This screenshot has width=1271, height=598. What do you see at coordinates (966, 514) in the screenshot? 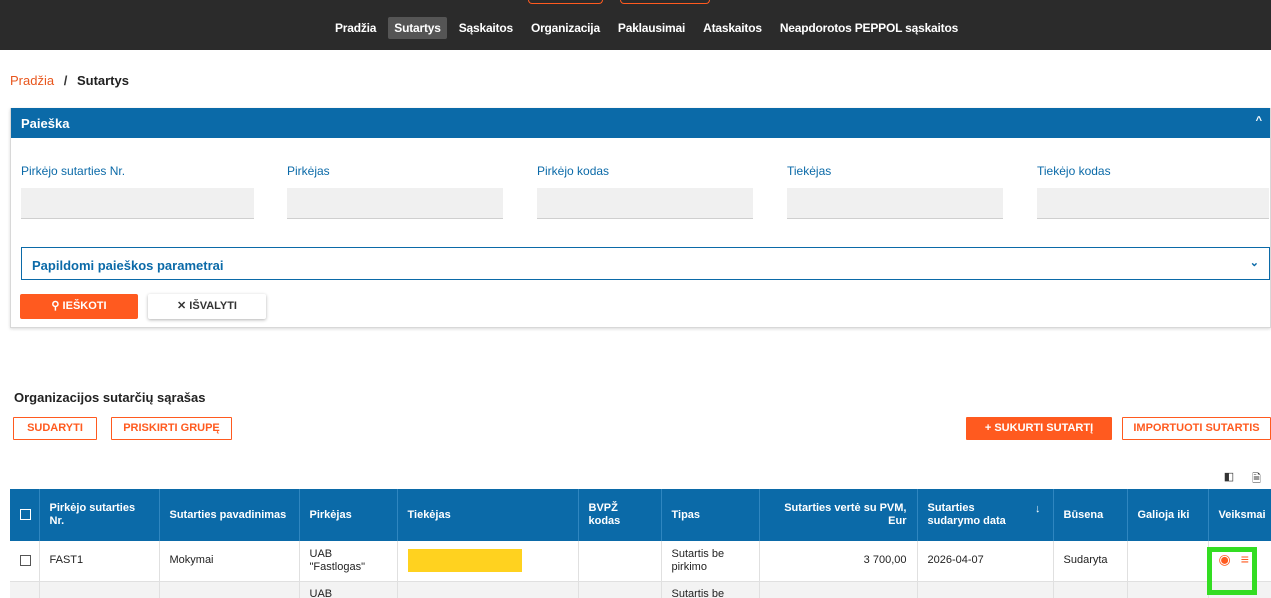
I see `col-contract-date-label: Sutarties sudarymo data` at bounding box center [966, 514].